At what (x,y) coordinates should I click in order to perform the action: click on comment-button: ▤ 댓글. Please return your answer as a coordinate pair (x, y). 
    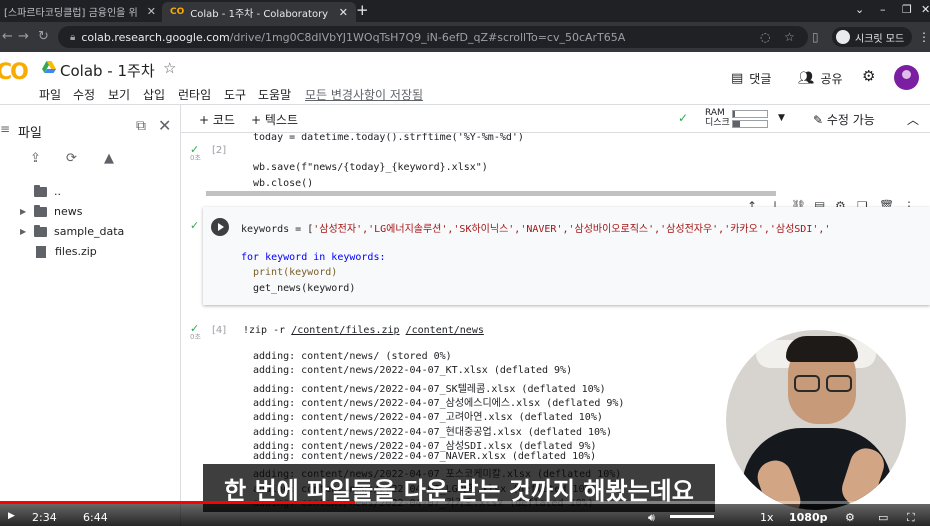
    Looking at the image, I should click on (751, 78).